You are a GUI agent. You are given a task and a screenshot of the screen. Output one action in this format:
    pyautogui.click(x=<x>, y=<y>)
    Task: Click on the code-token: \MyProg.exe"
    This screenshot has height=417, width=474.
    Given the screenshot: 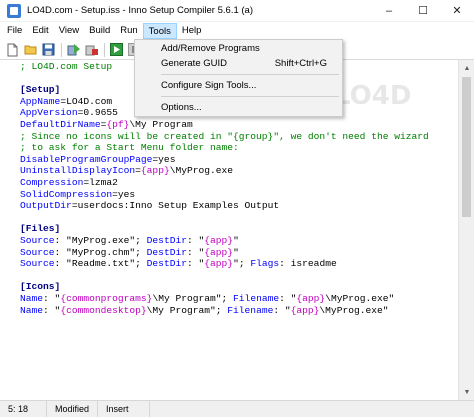 What is the action you would take?
    pyautogui.click(x=360, y=298)
    